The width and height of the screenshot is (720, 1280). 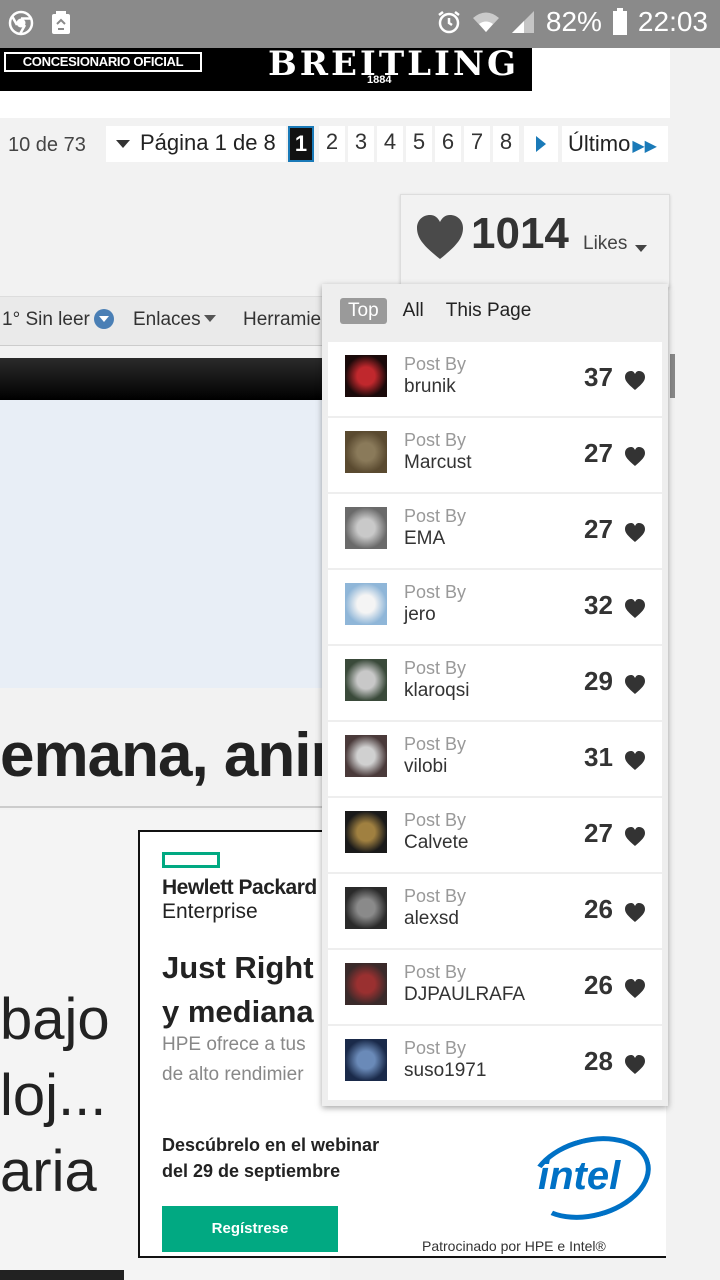 I want to click on hpe-subtext: HPE ofrece a tus de alto rendimier, so click(x=234, y=1060).